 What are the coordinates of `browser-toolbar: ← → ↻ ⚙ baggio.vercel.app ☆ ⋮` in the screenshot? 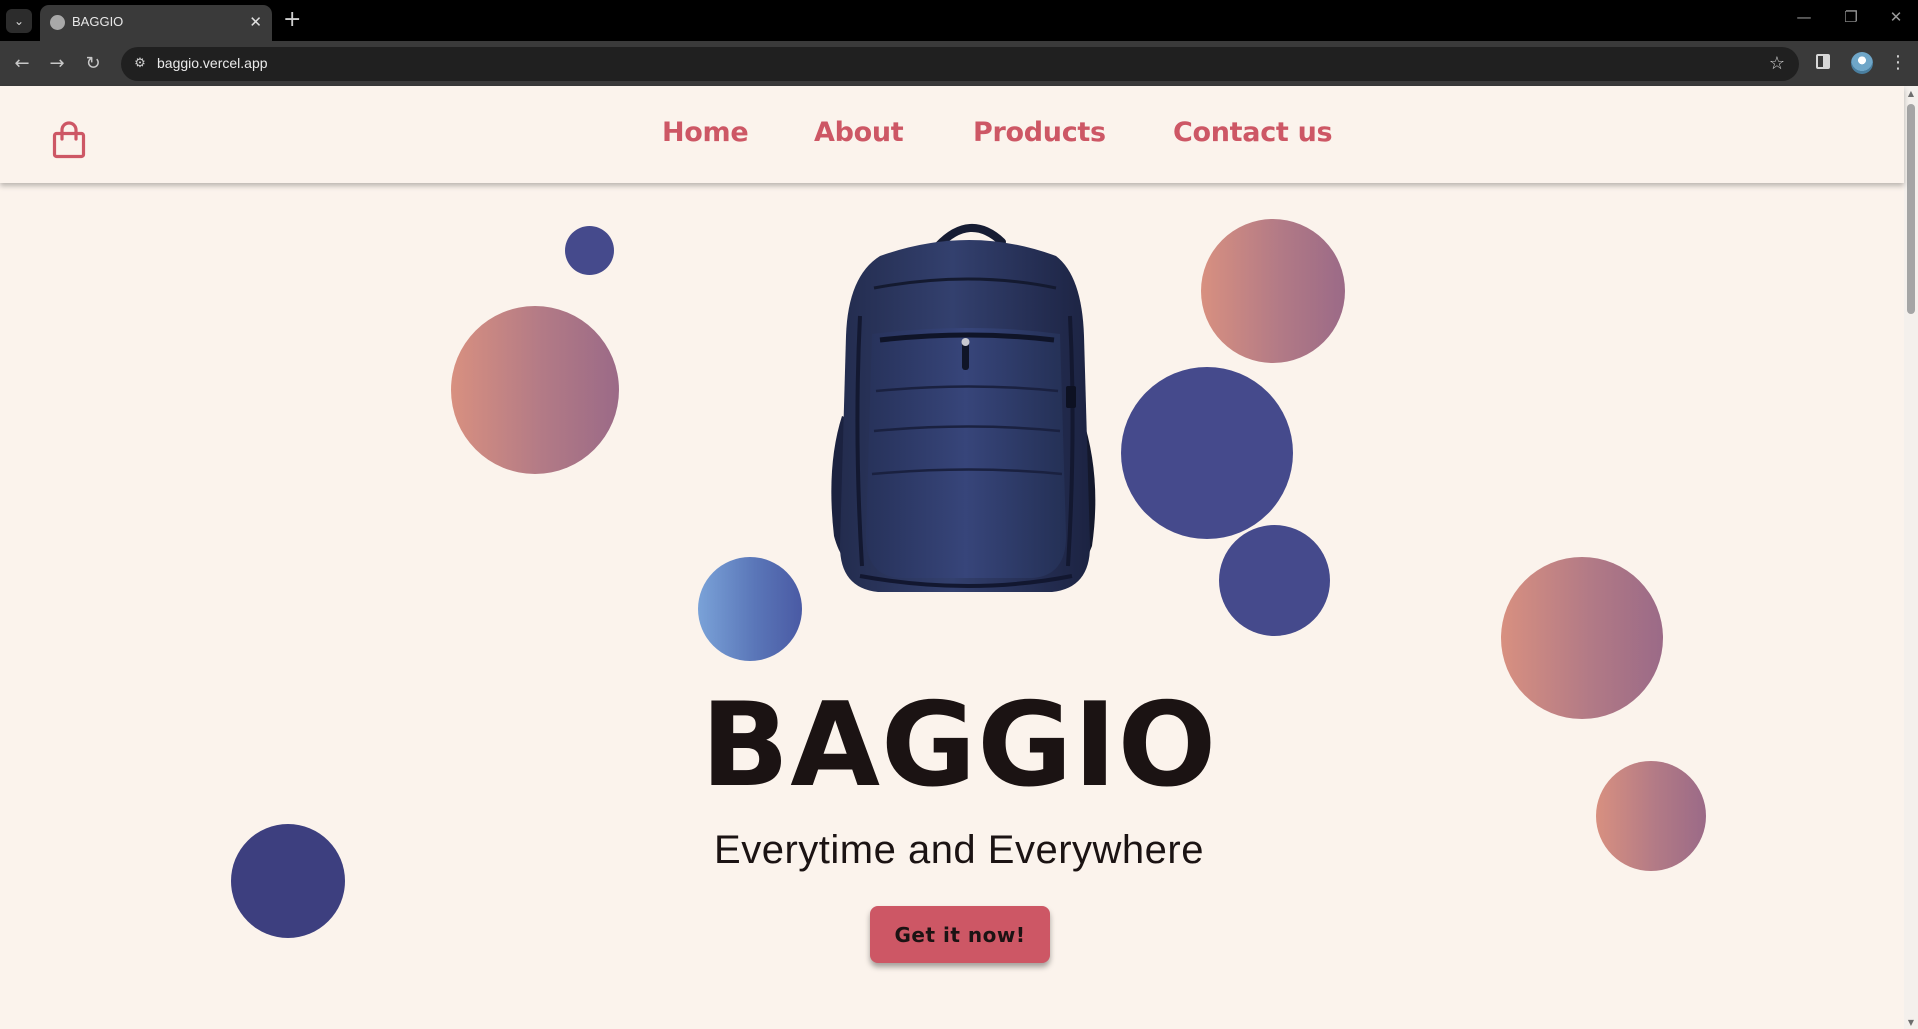 It's located at (959, 63).